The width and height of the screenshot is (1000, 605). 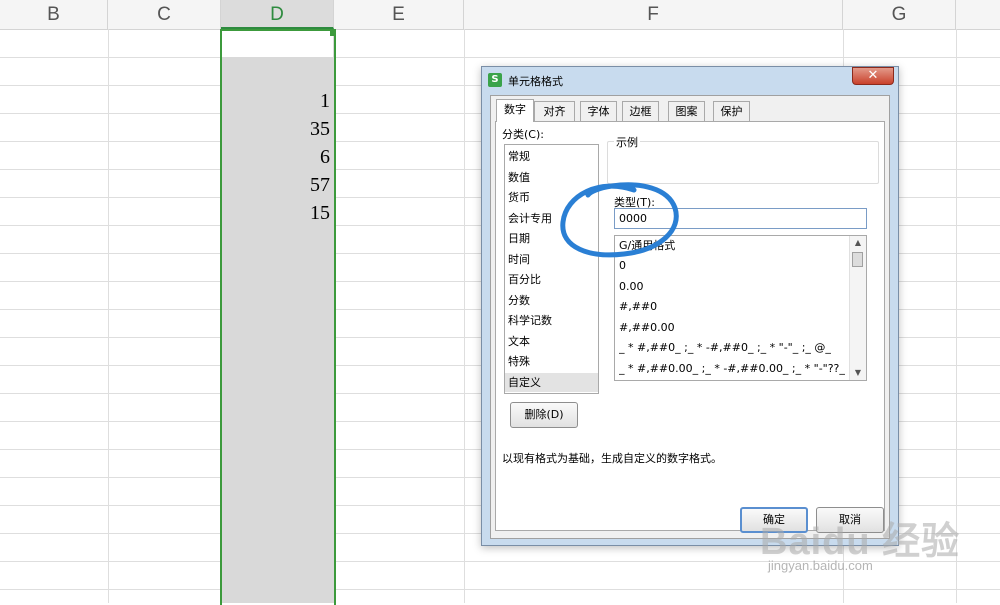 I want to click on category-item: 会计专用, so click(x=551, y=218).